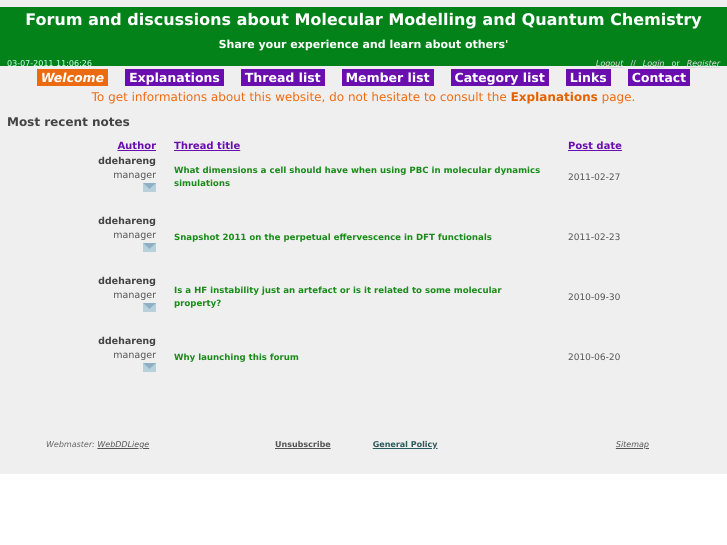  What do you see at coordinates (363, 19) in the screenshot?
I see `site-title: Forum and discussions about Molecular Modelling and Quantum Chemistry` at bounding box center [363, 19].